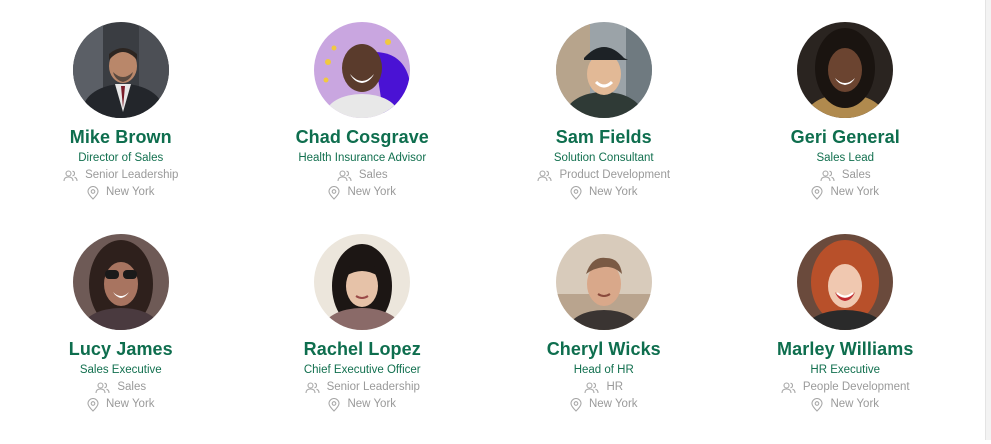  I want to click on person-card: Cheryl Wicks Head of HR HR New York, so click(604, 338).